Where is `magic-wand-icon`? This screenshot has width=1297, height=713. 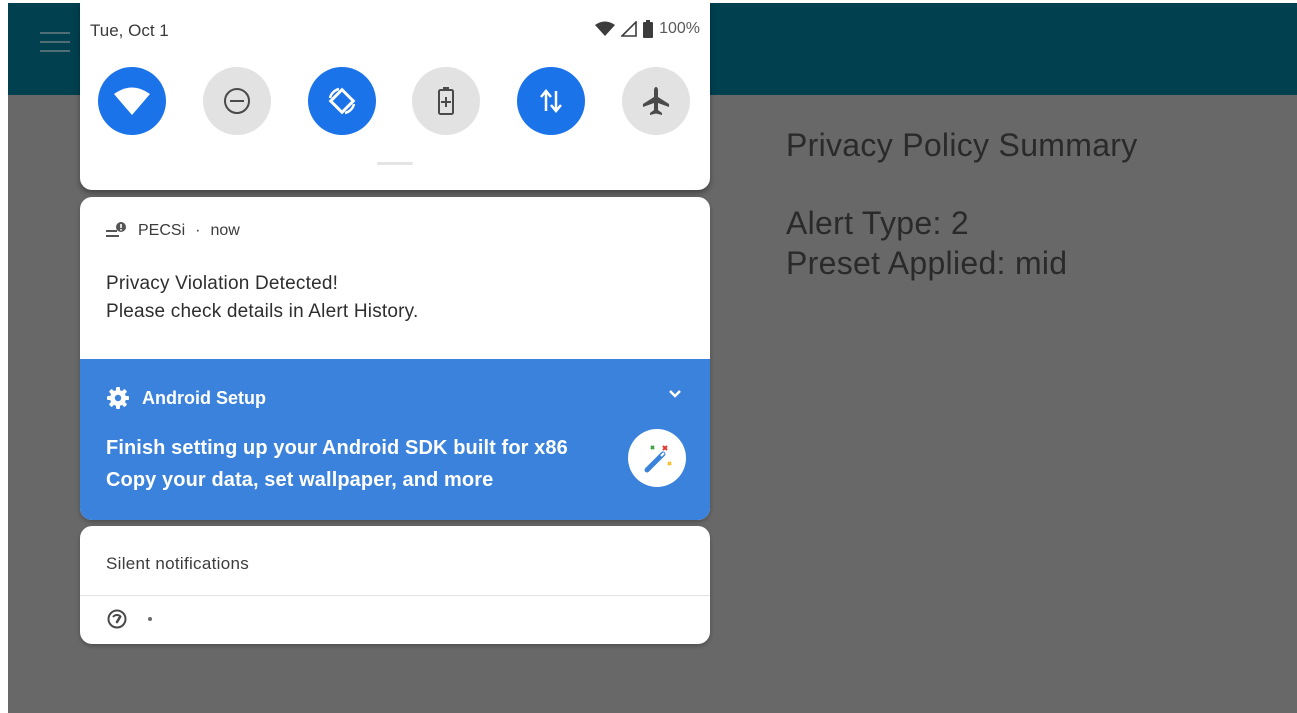 magic-wand-icon is located at coordinates (658, 459).